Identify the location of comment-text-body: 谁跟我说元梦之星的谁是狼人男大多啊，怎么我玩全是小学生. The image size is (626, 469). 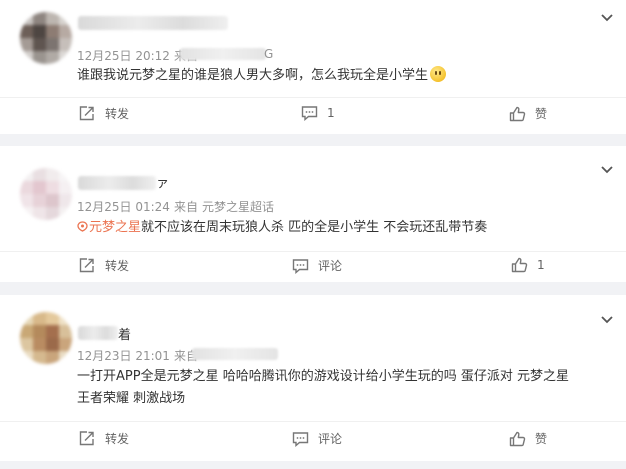
(253, 75).